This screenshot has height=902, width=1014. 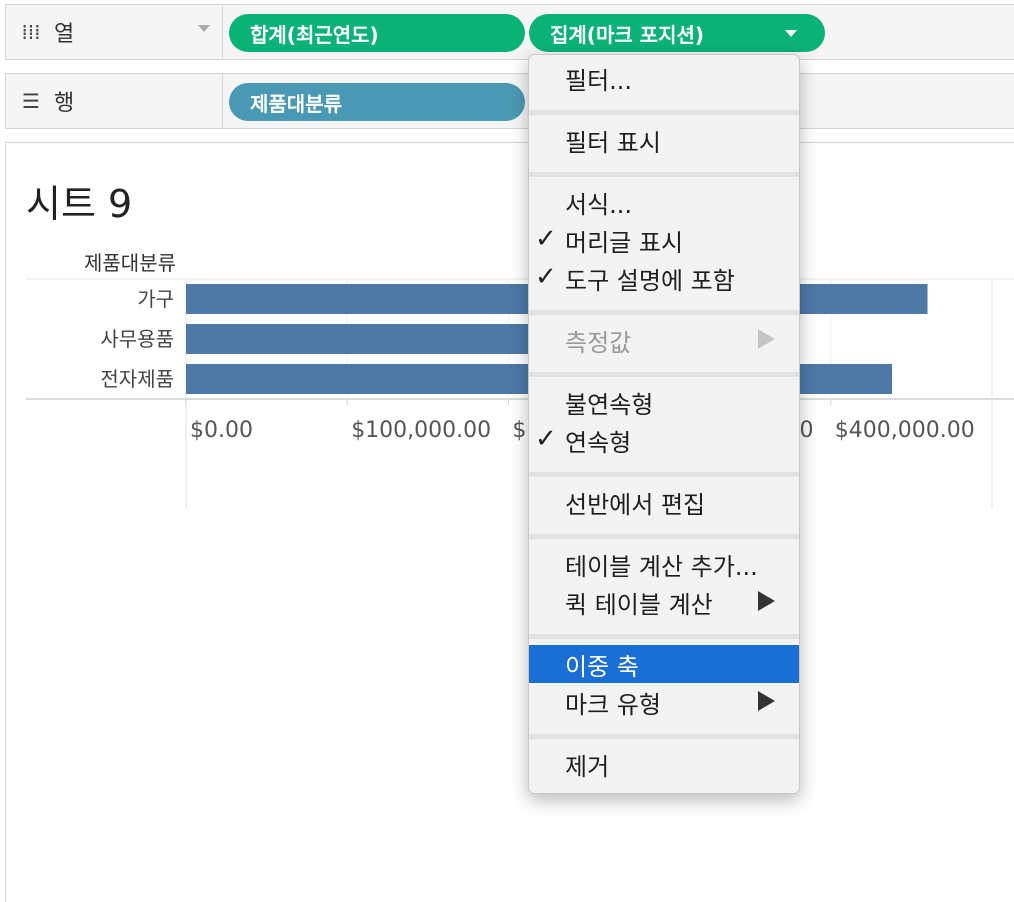 I want to click on pill-label: 제품대분류, so click(x=296, y=103).